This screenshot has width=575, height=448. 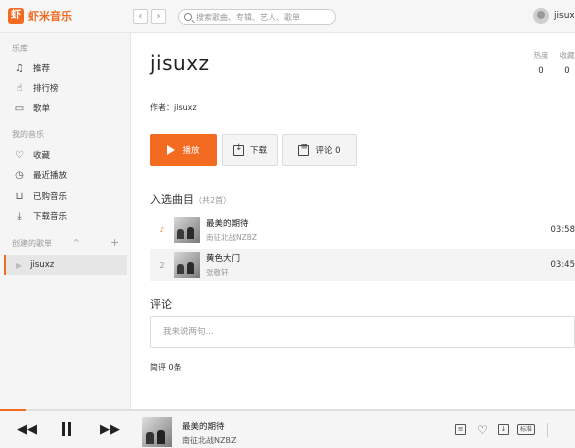 What do you see at coordinates (114, 242) in the screenshot?
I see `add-playlist-button: +` at bounding box center [114, 242].